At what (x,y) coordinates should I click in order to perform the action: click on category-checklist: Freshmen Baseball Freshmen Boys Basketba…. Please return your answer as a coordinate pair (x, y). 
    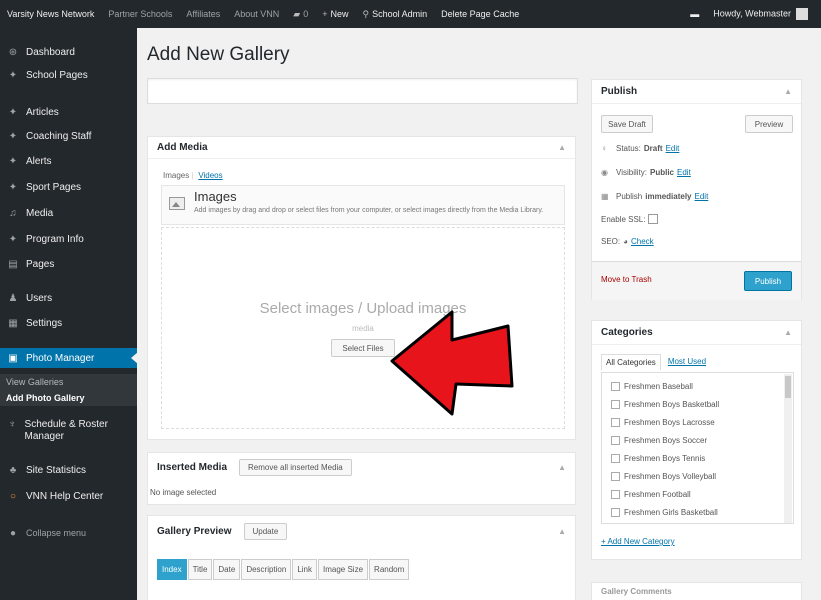
    Looking at the image, I should click on (697, 448).